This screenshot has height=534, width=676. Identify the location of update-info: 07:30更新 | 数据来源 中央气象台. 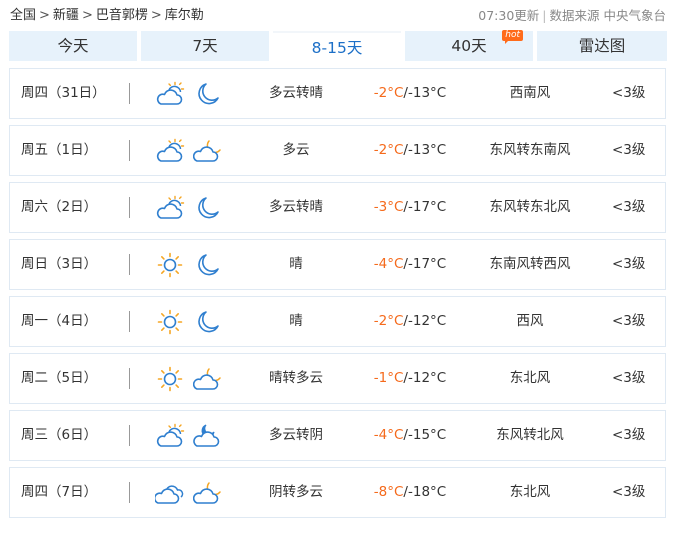
(572, 16).